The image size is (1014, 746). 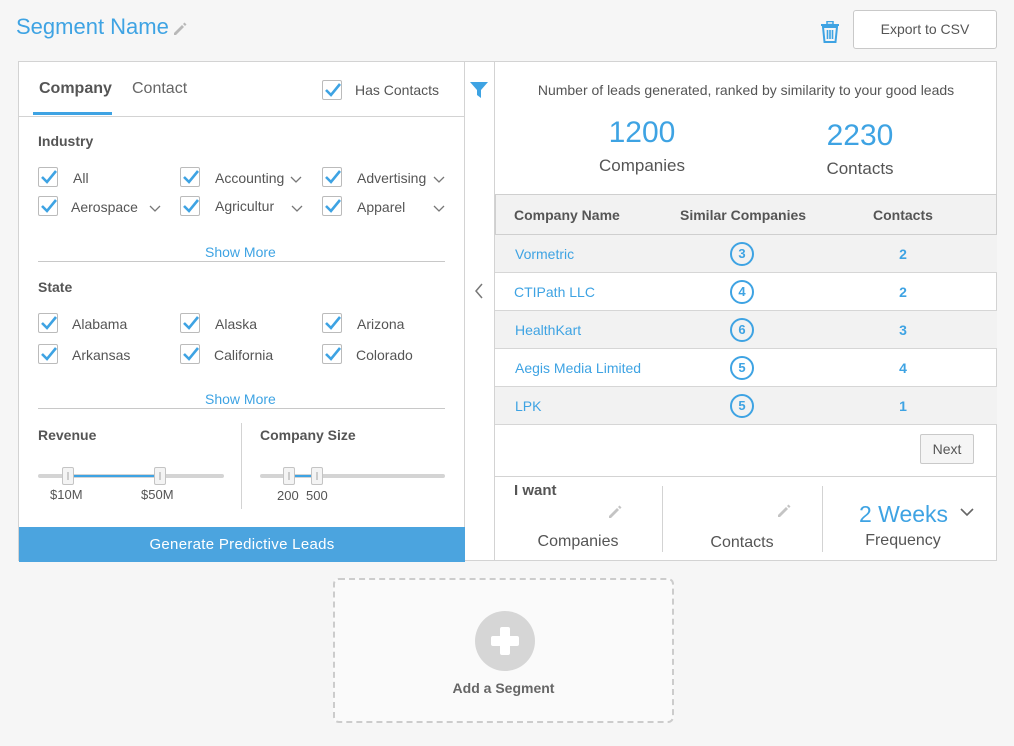 What do you see at coordinates (317, 495) in the screenshot?
I see `company-size-max-label: 500` at bounding box center [317, 495].